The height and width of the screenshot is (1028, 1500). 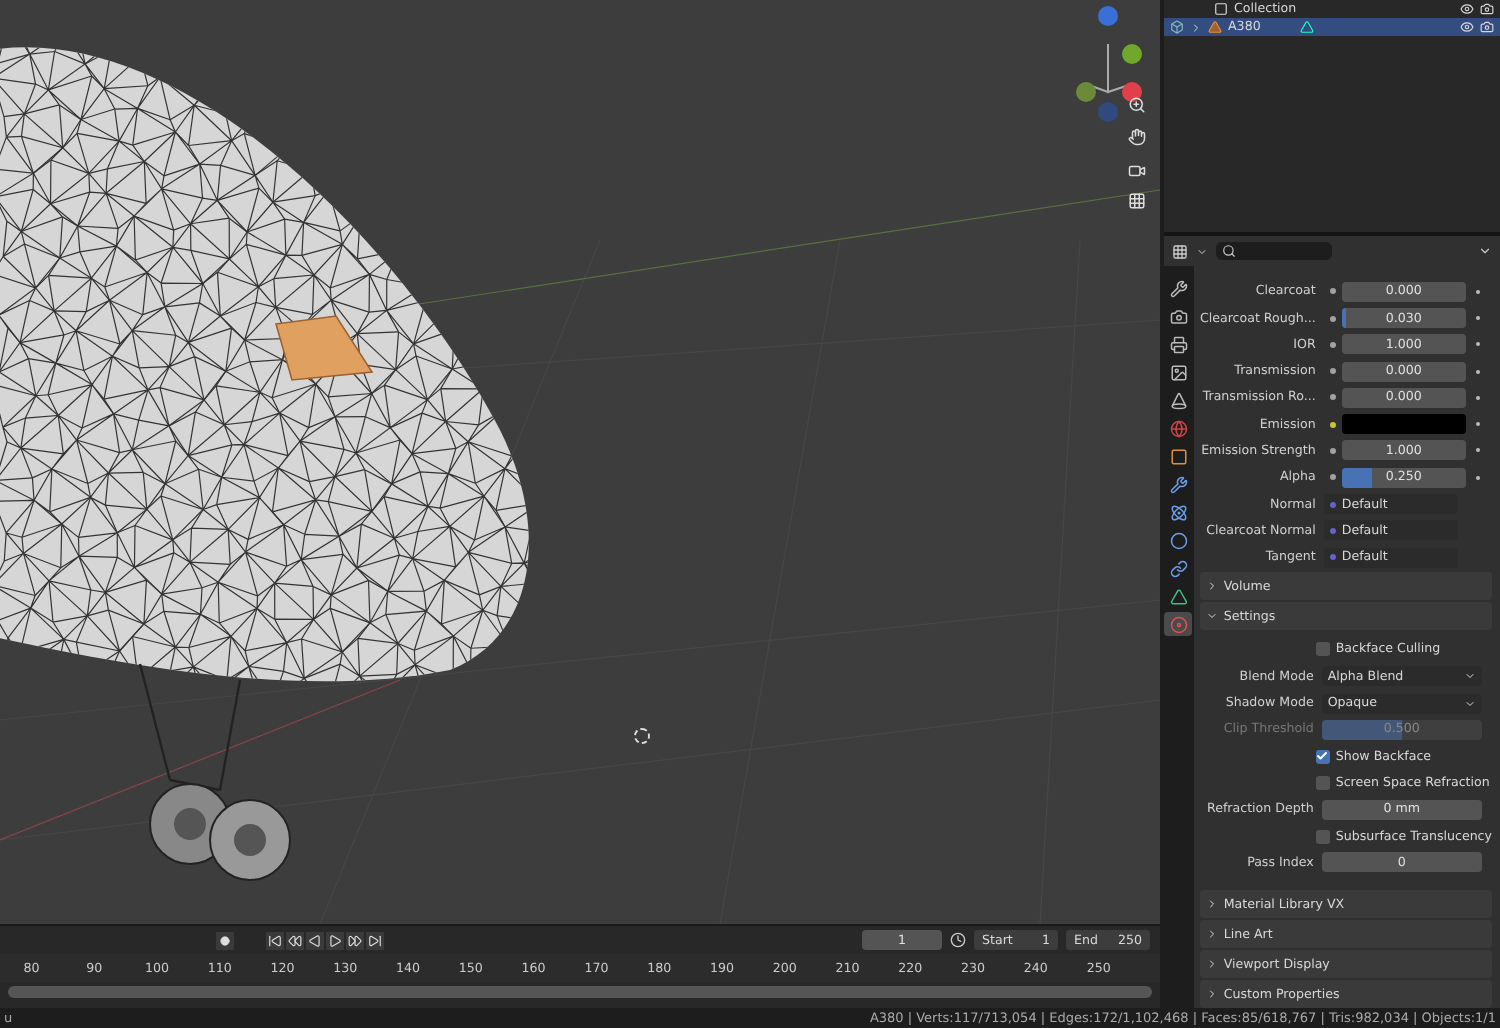 What do you see at coordinates (1229, 251) in the screenshot?
I see `search-icon` at bounding box center [1229, 251].